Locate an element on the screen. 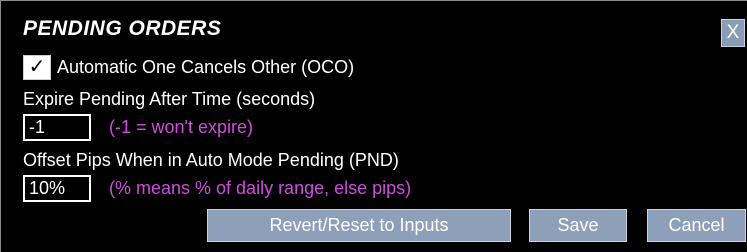 Image resolution: width=747 pixels, height=252 pixels. expire-label: Expire Pending After Time (seconds) is located at coordinates (169, 99).